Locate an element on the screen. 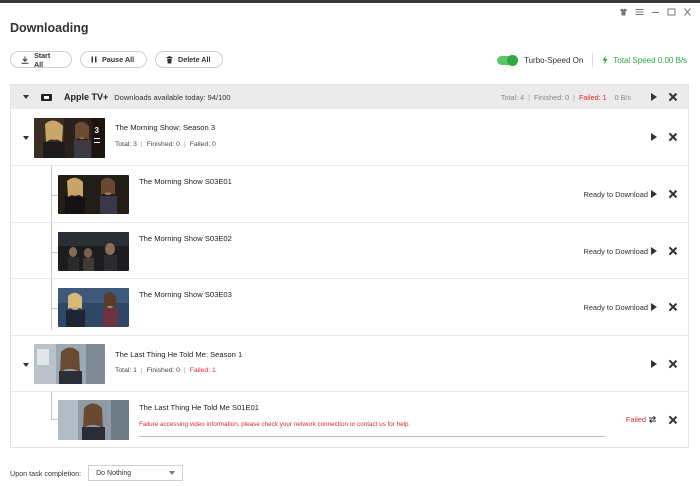  page-title: Downloading is located at coordinates (49, 28).